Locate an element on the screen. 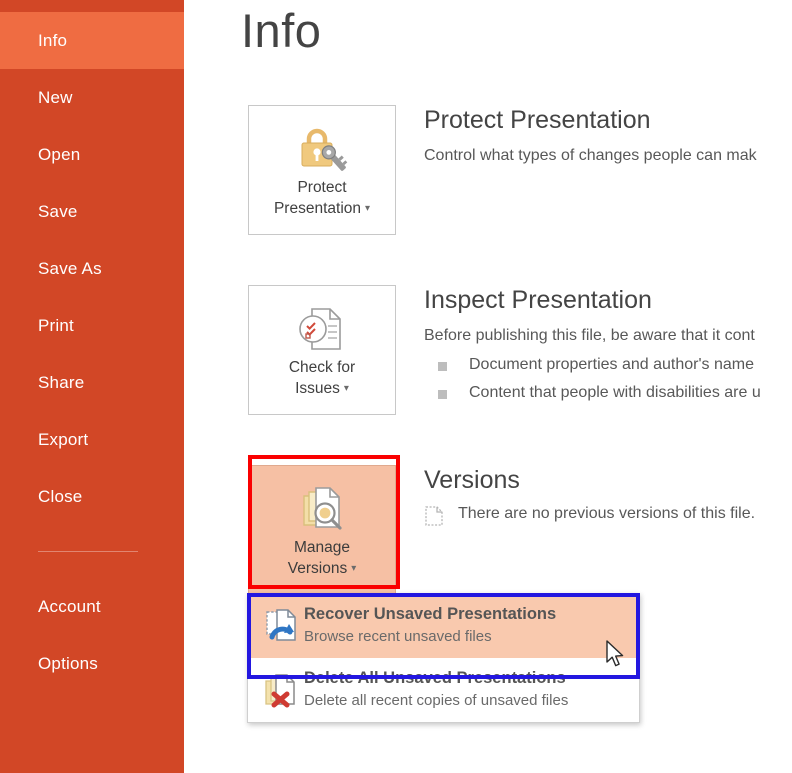  sidebar-item-label: Print is located at coordinates (56, 325).